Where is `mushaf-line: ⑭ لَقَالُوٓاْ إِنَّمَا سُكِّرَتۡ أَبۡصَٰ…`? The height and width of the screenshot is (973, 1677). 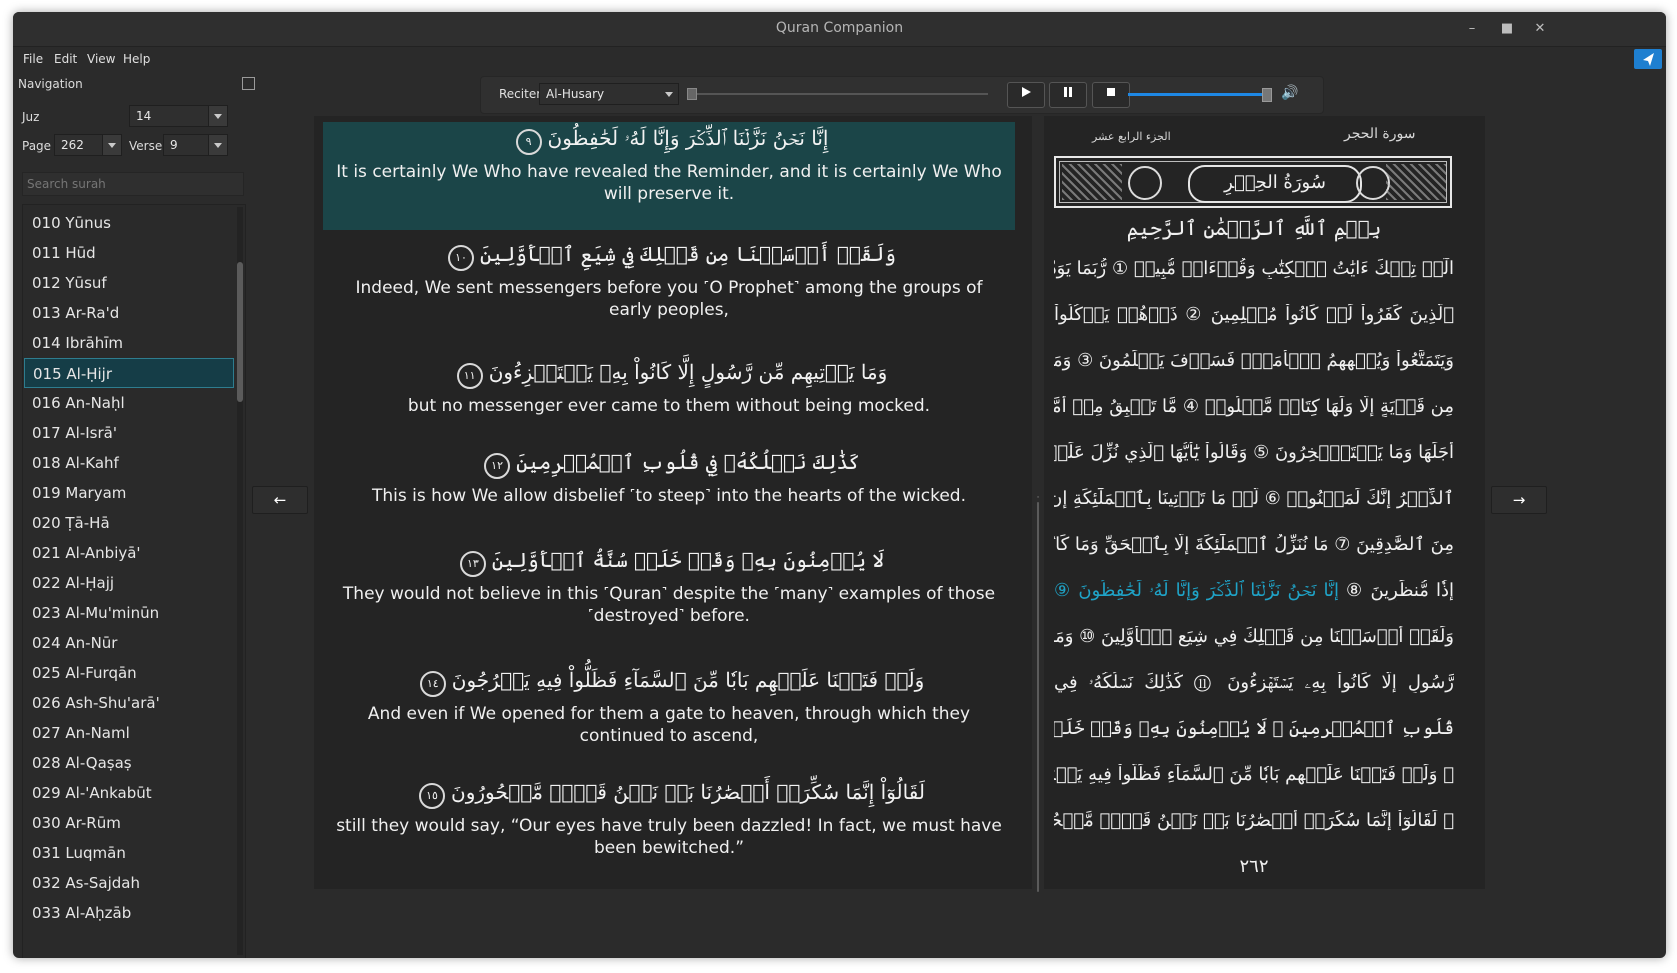
mushaf-line: ⑭ لَقَالُوٓاْ إِنَّمَا سُكِّرَتۡ أَبۡصَٰ… is located at coordinates (1254, 820).